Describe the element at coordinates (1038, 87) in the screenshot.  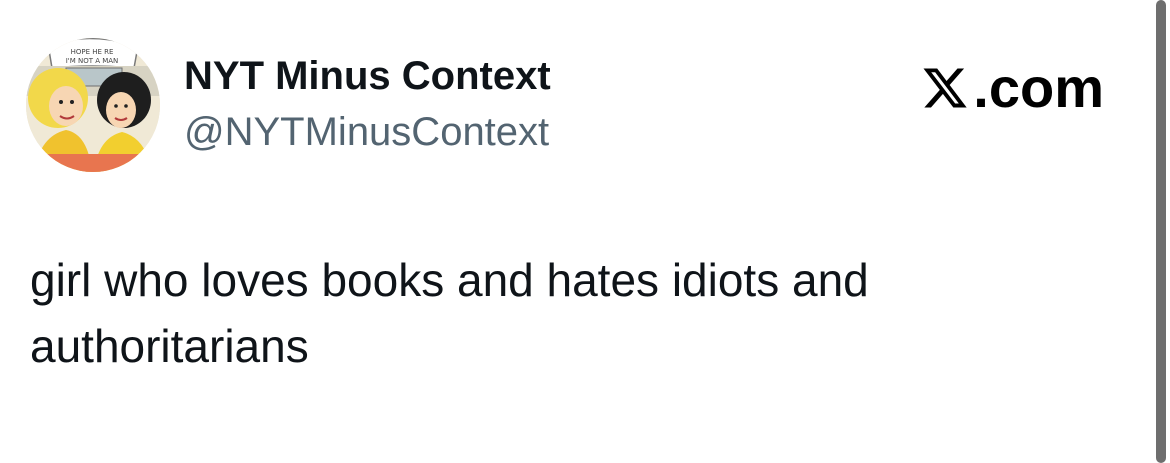
I see `brand-suffix: .com` at that location.